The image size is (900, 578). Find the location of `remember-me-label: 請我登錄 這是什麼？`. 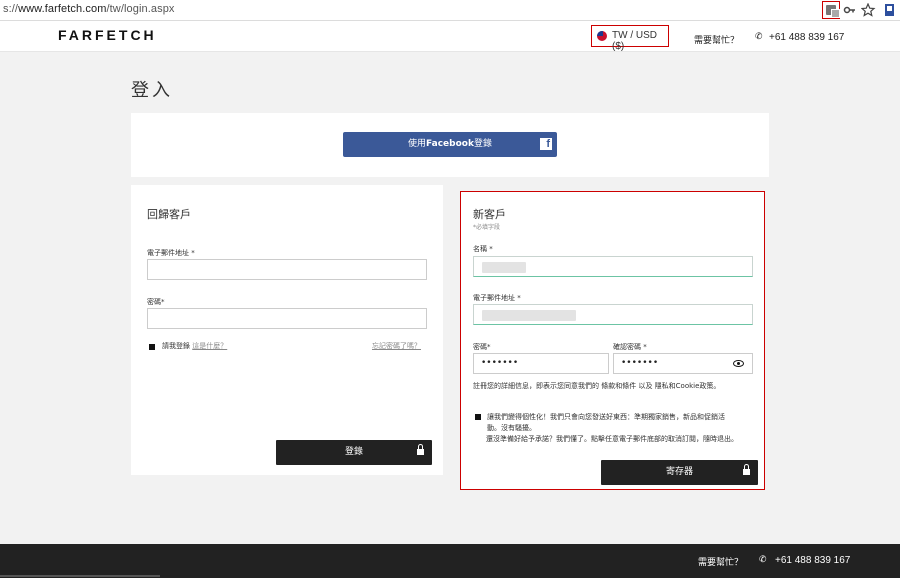

remember-me-label: 請我登錄 這是什麼？ is located at coordinates (195, 346).